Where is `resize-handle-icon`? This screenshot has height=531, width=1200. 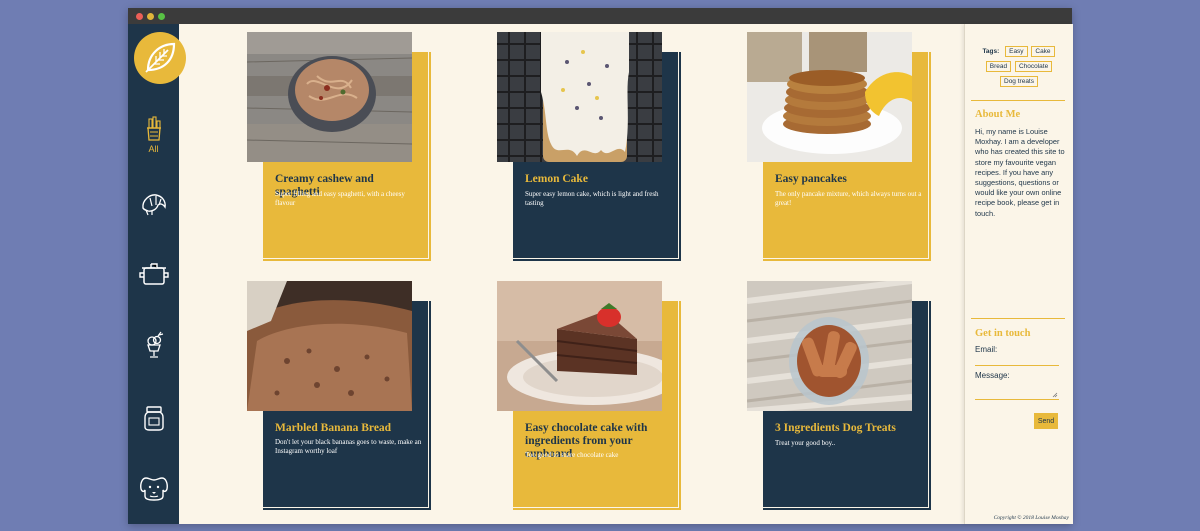 resize-handle-icon is located at coordinates (1055, 395).